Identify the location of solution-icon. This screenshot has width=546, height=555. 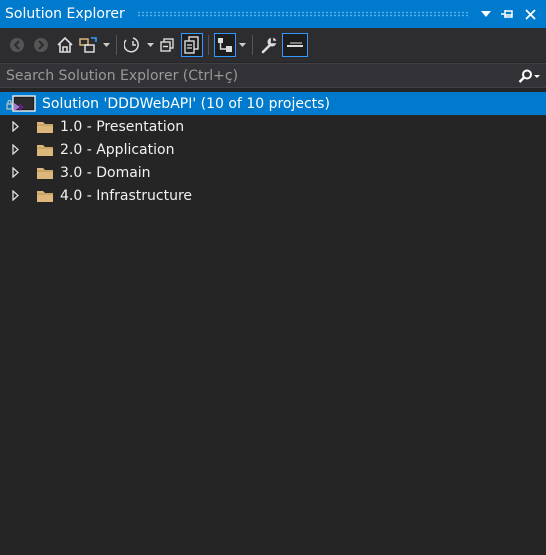
(21, 103).